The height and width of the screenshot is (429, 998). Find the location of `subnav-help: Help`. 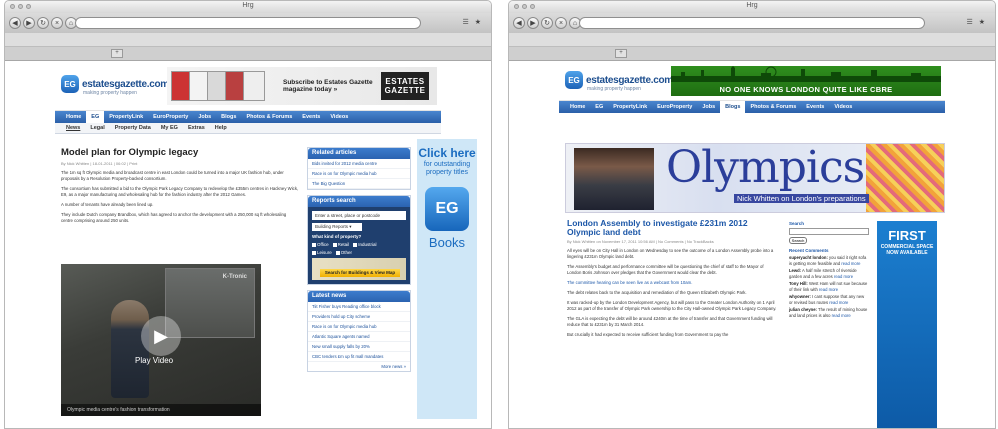

subnav-help: Help is located at coordinates (221, 128).